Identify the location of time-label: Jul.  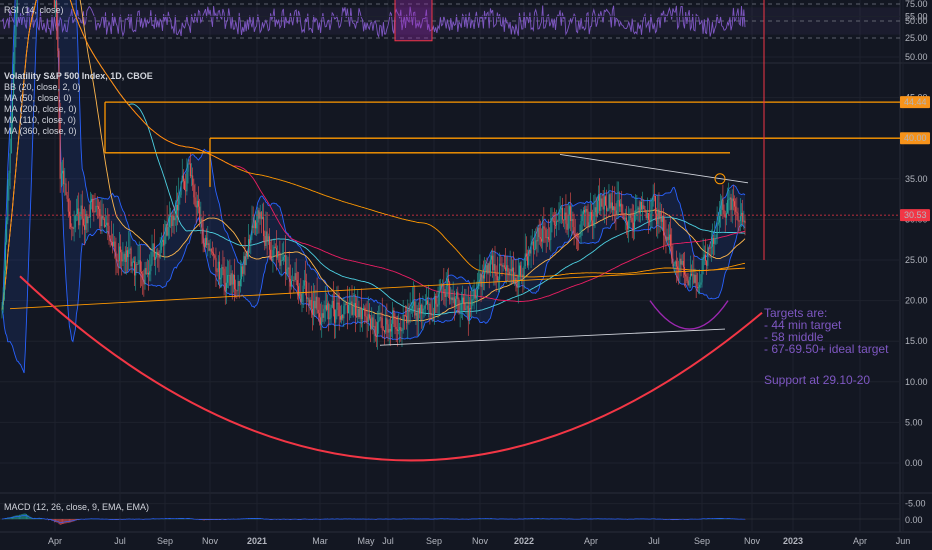
(120, 541).